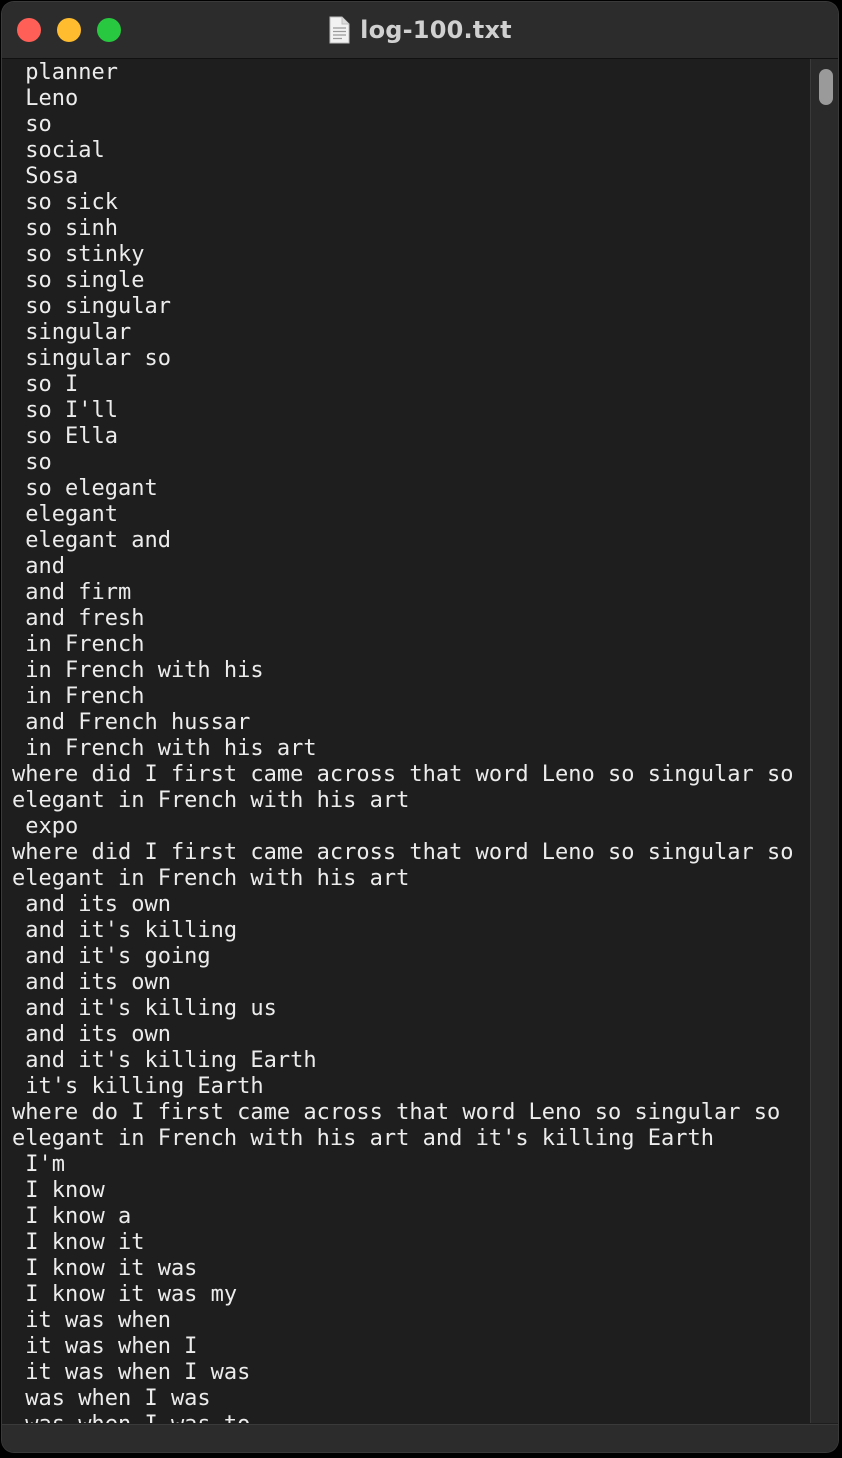 This screenshot has height=1458, width=842. What do you see at coordinates (824, 741) in the screenshot?
I see `vertical-scrollbar` at bounding box center [824, 741].